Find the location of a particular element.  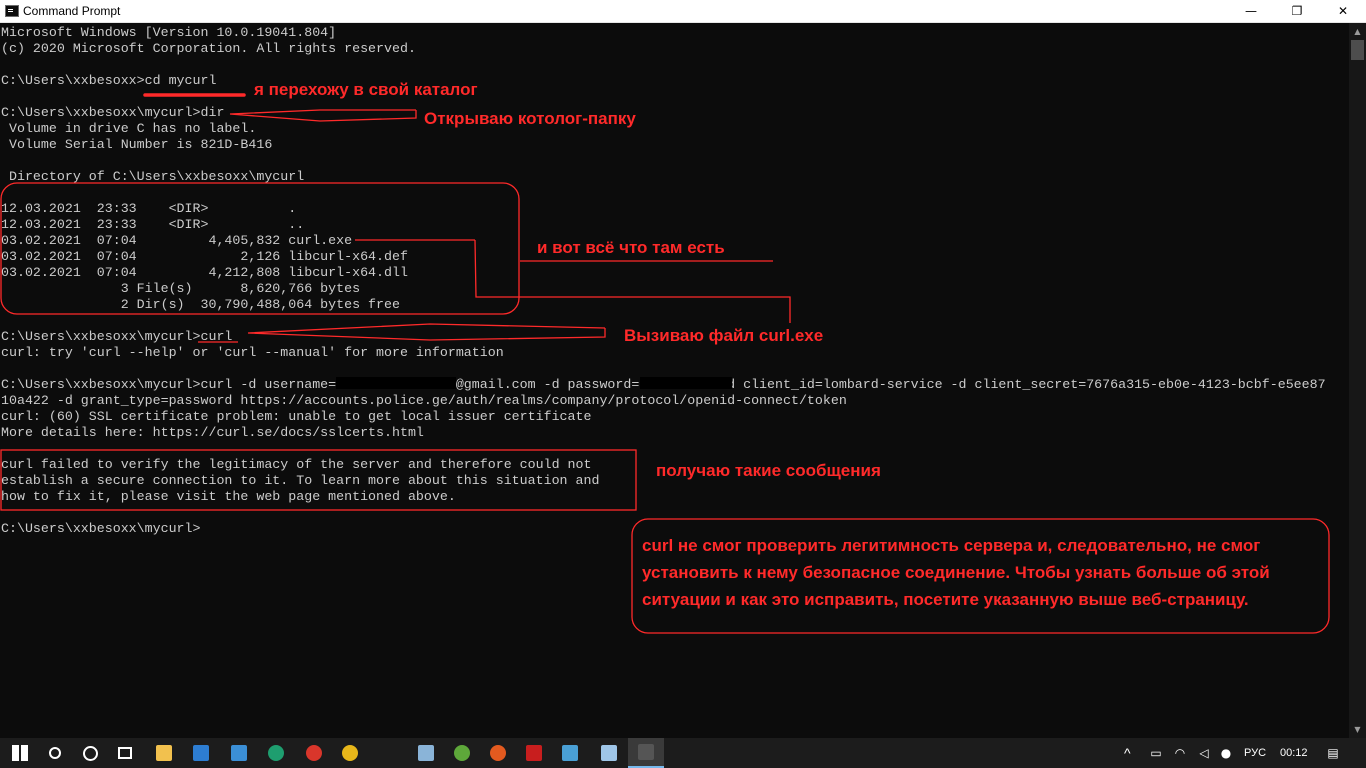

mail-icon-glyph is located at coordinates (239, 753).